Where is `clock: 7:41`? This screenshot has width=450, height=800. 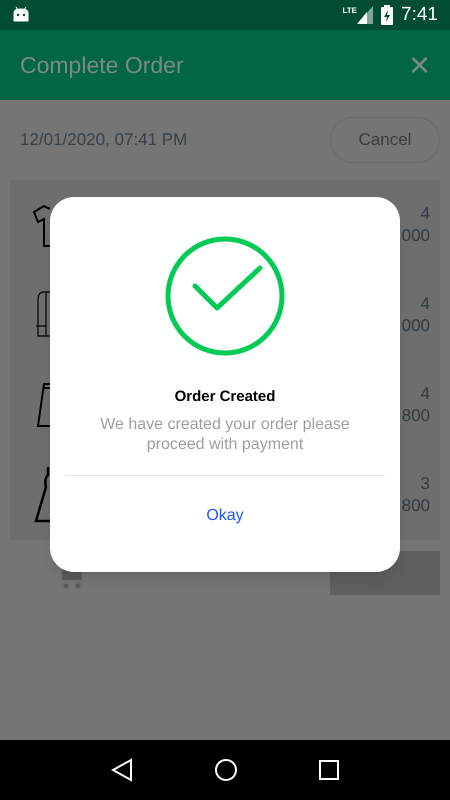 clock: 7:41 is located at coordinates (419, 14).